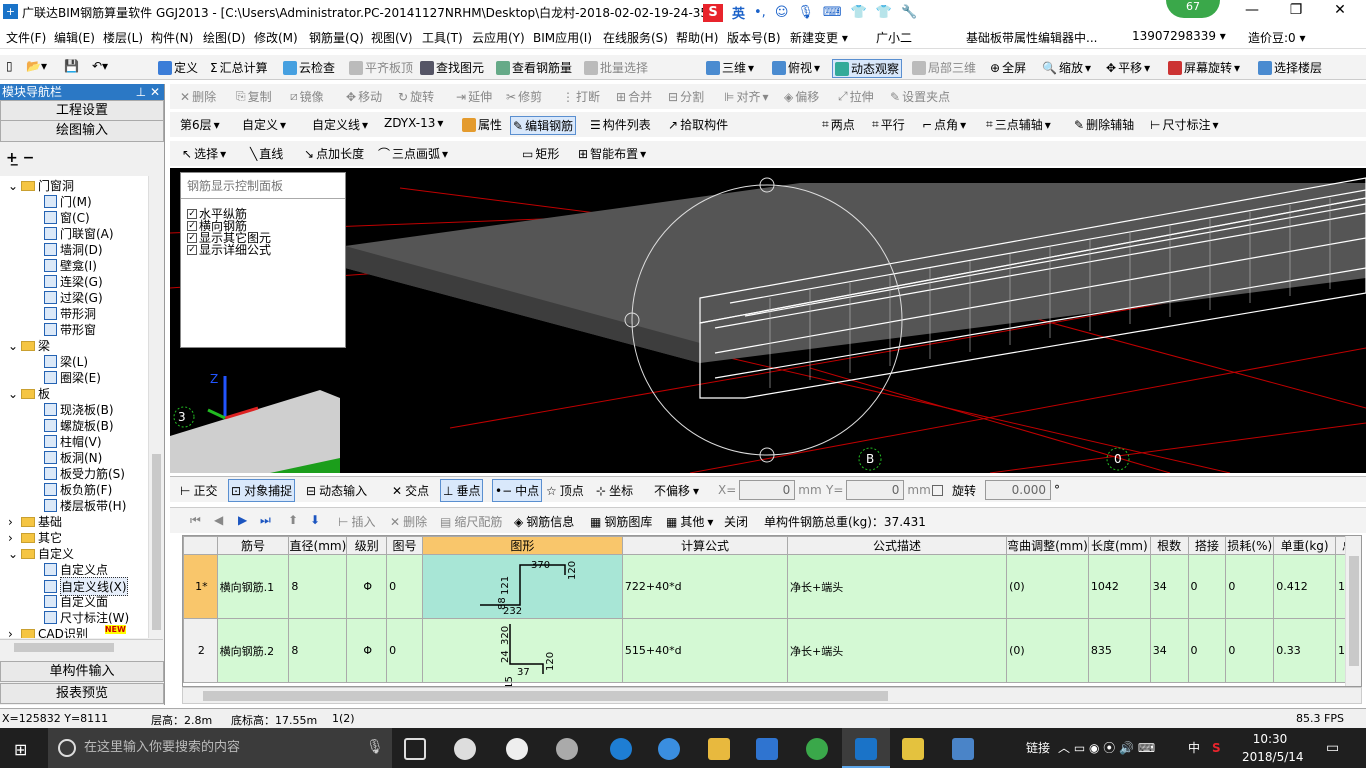 This screenshot has height=768, width=1366. I want to click on cell-formula-desc: 净长+端头, so click(897, 650).